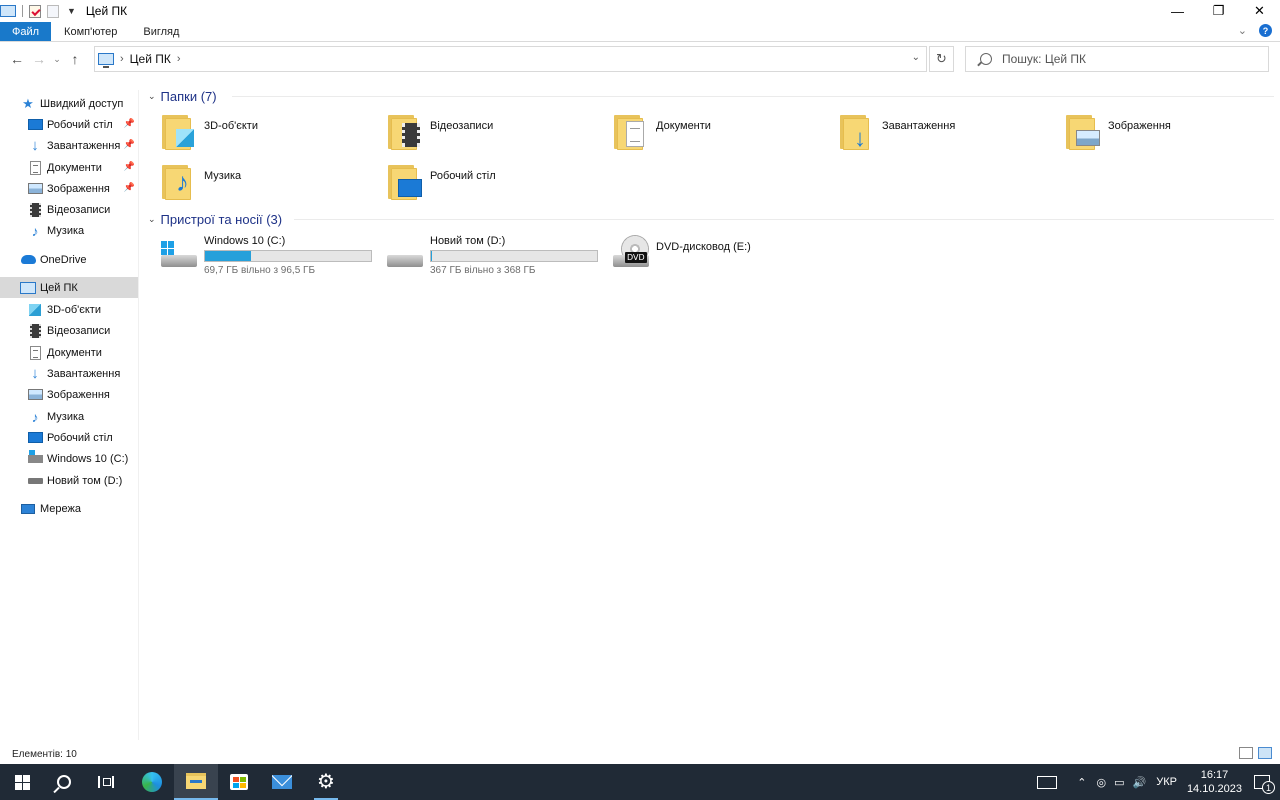  What do you see at coordinates (510, 59) in the screenshot?
I see `address-bar: › Цей ПК › ⌄` at bounding box center [510, 59].